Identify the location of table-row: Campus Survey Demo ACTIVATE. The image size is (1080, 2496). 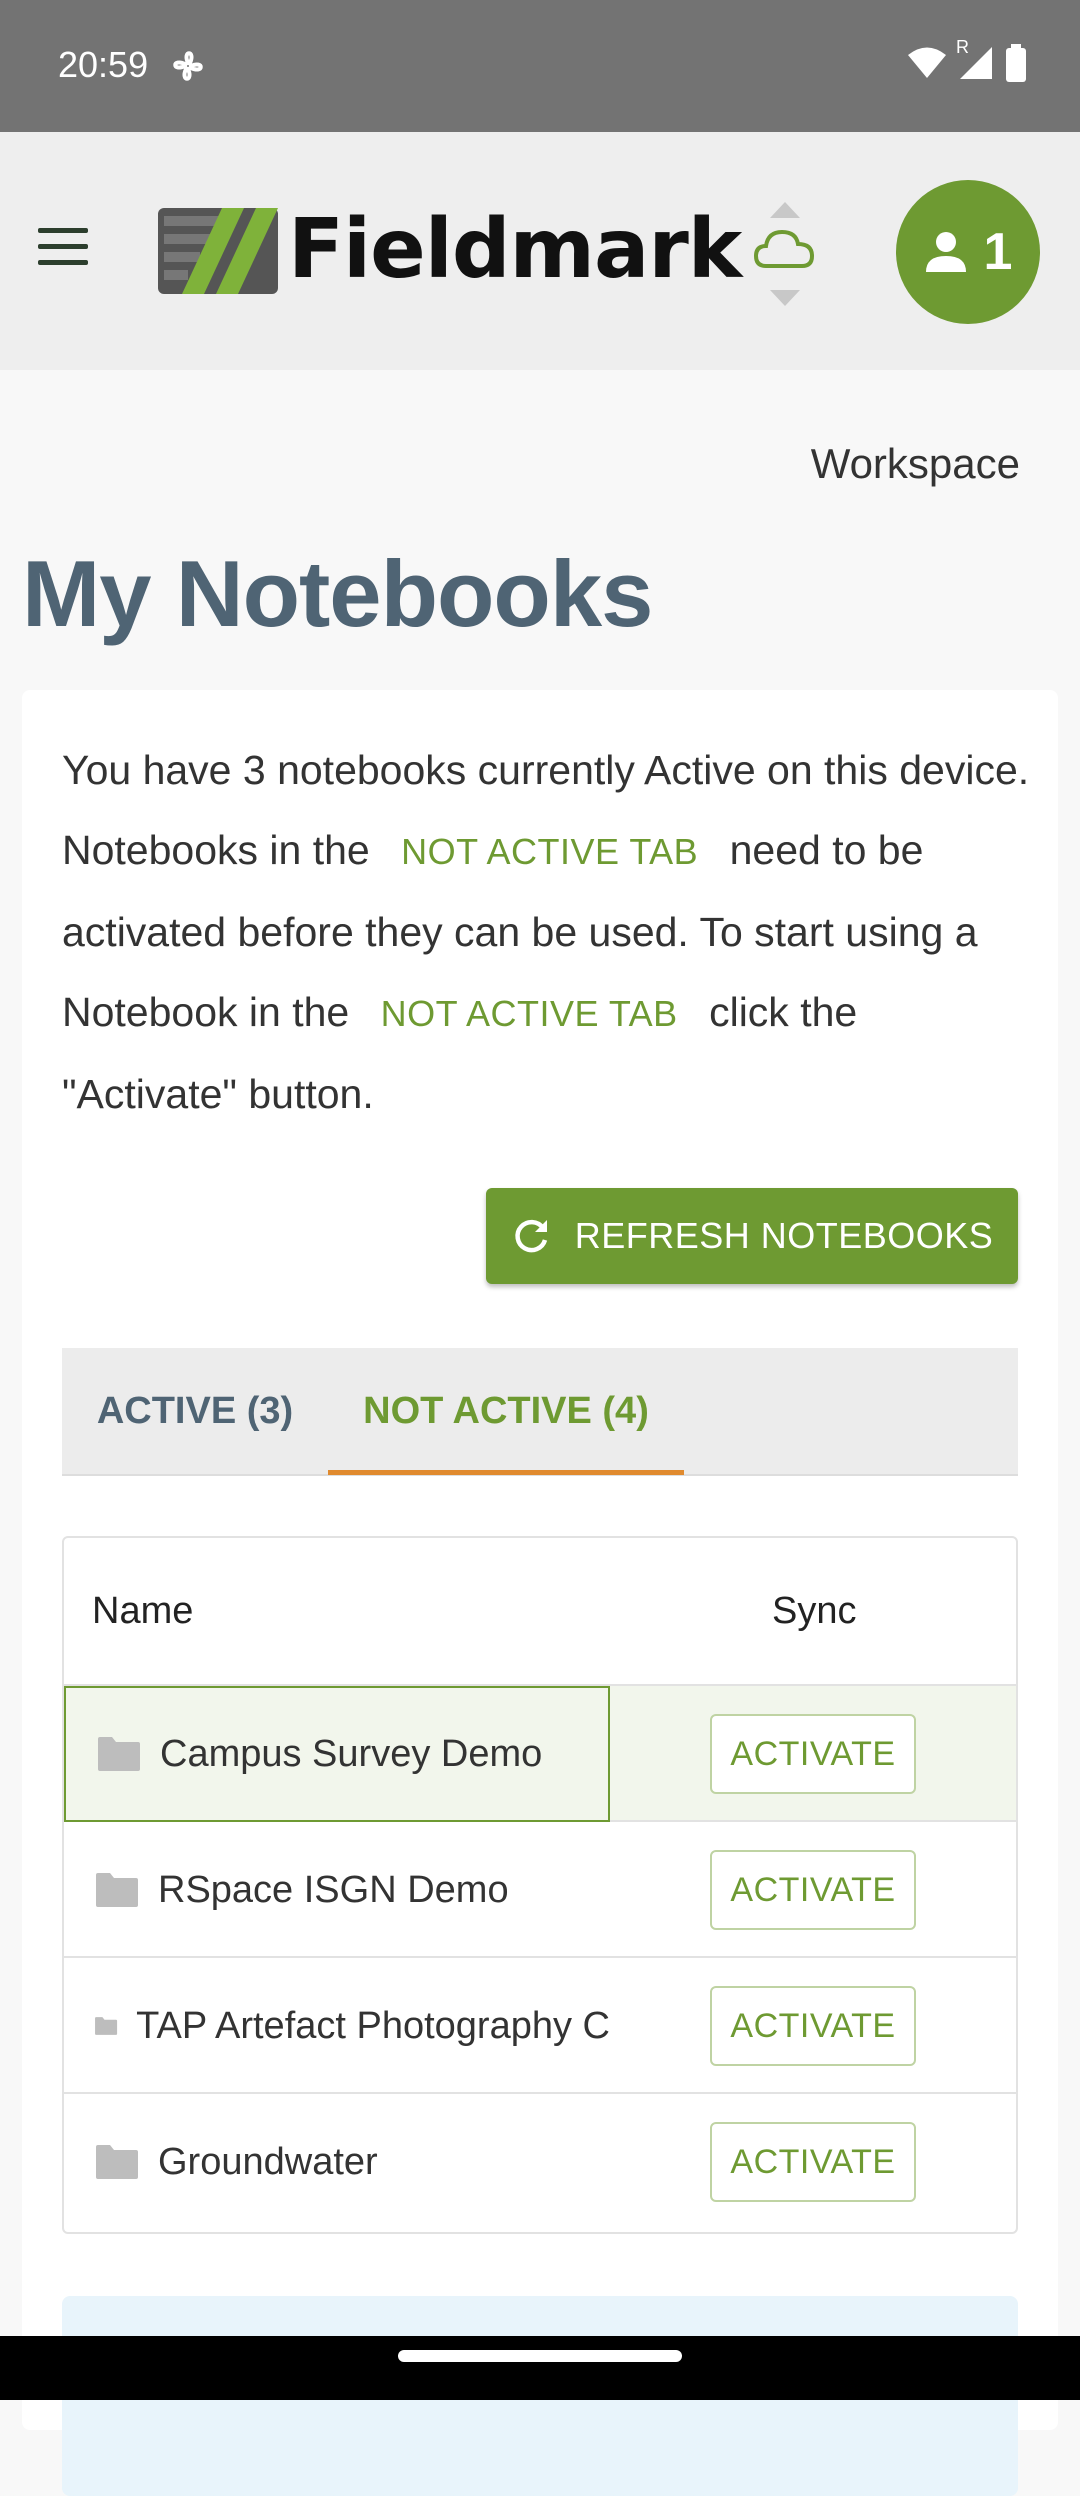
(540, 1754).